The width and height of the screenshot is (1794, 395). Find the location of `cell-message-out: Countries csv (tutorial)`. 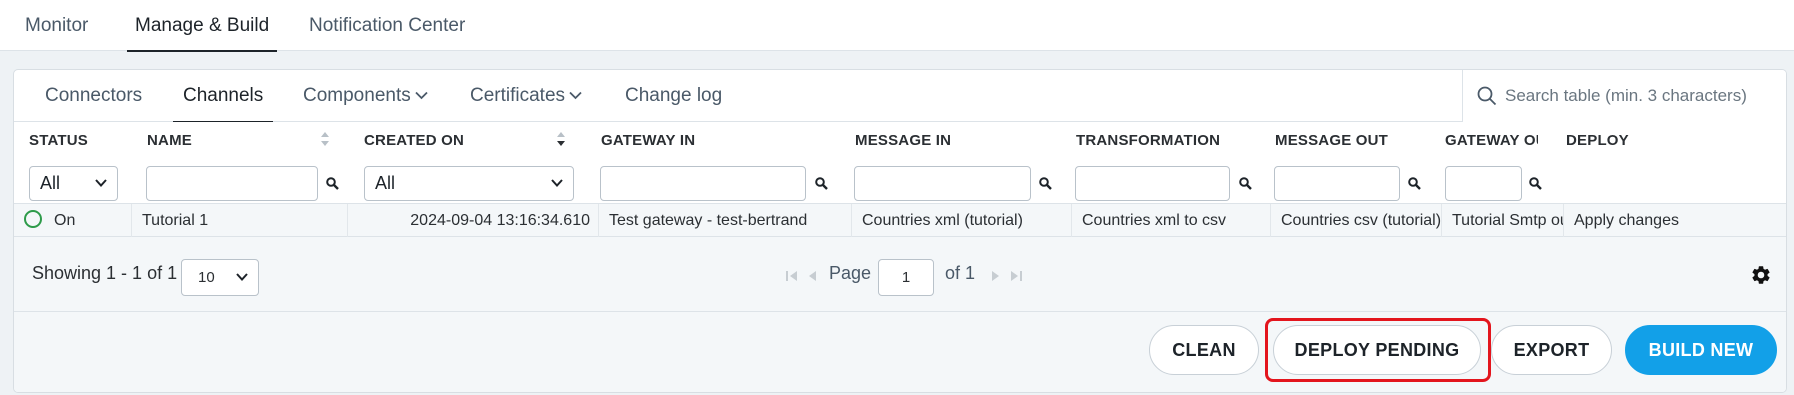

cell-message-out: Countries csv (tutorial) is located at coordinates (1356, 220).